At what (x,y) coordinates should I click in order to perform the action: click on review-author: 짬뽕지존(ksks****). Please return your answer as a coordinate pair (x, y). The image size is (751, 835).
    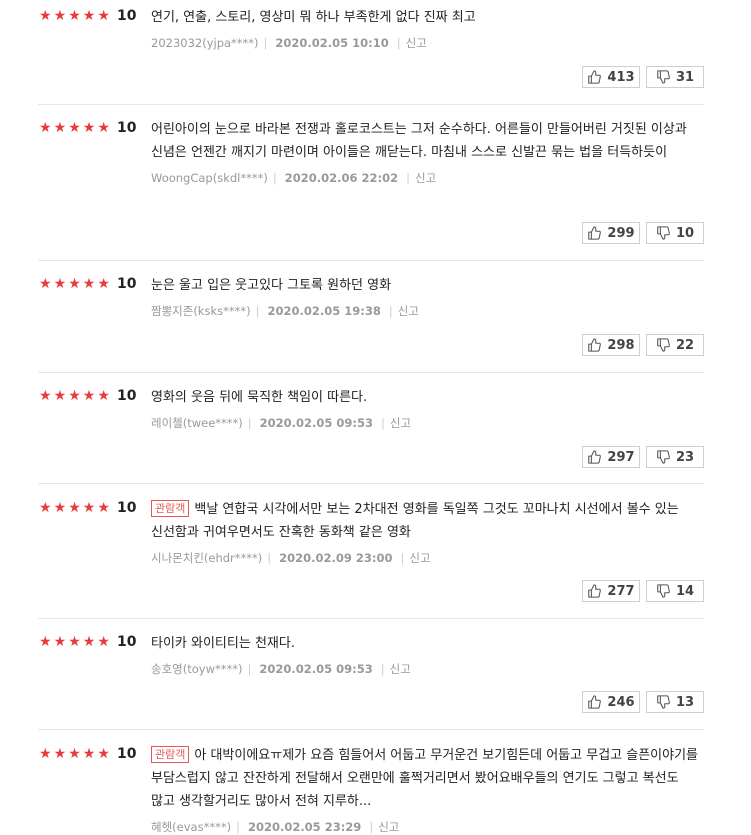
    Looking at the image, I should click on (201, 311).